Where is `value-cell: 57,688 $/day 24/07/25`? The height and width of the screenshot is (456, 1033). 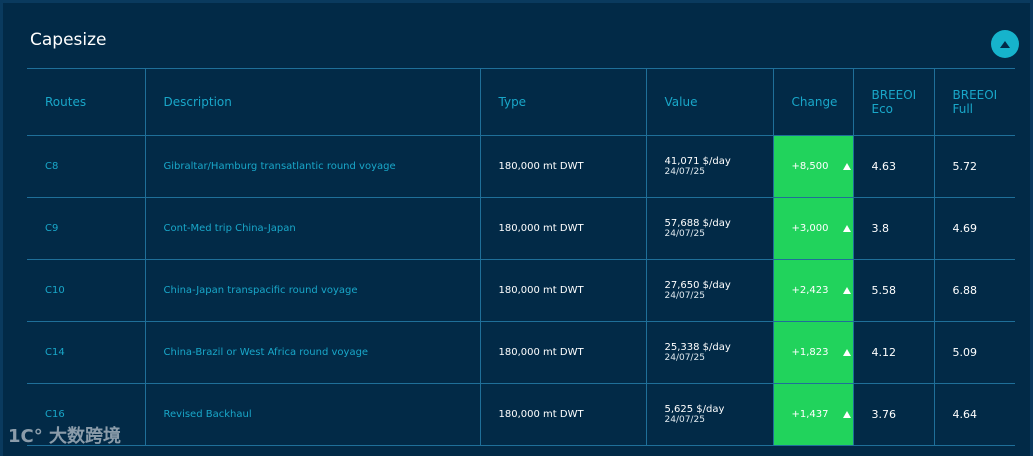 value-cell: 57,688 $/day 24/07/25 is located at coordinates (709, 228).